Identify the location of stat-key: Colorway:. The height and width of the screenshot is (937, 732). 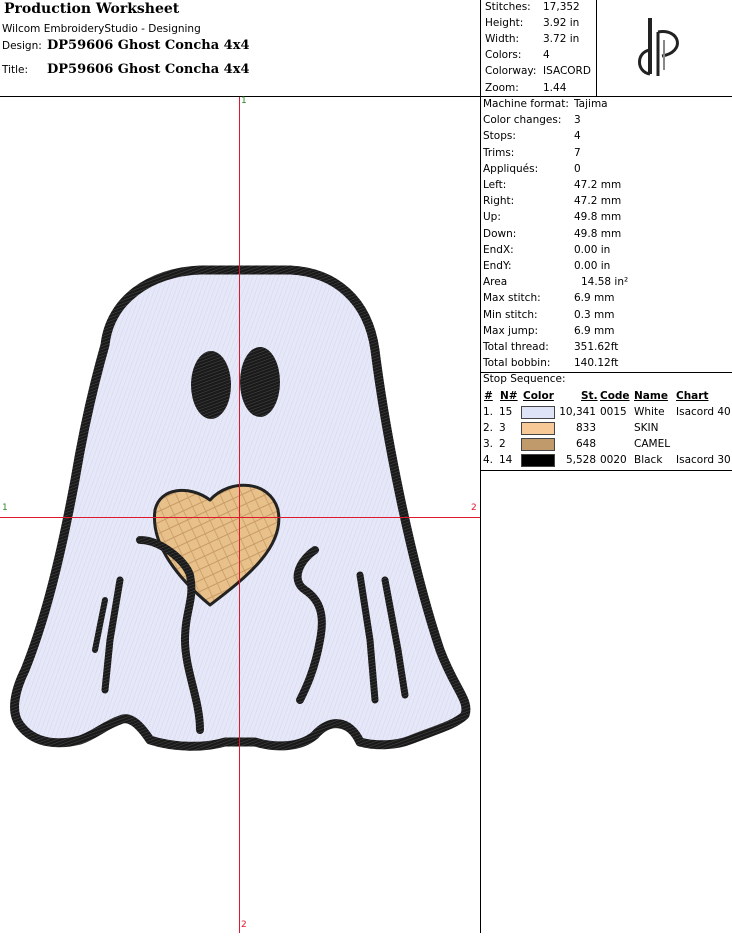
(511, 71).